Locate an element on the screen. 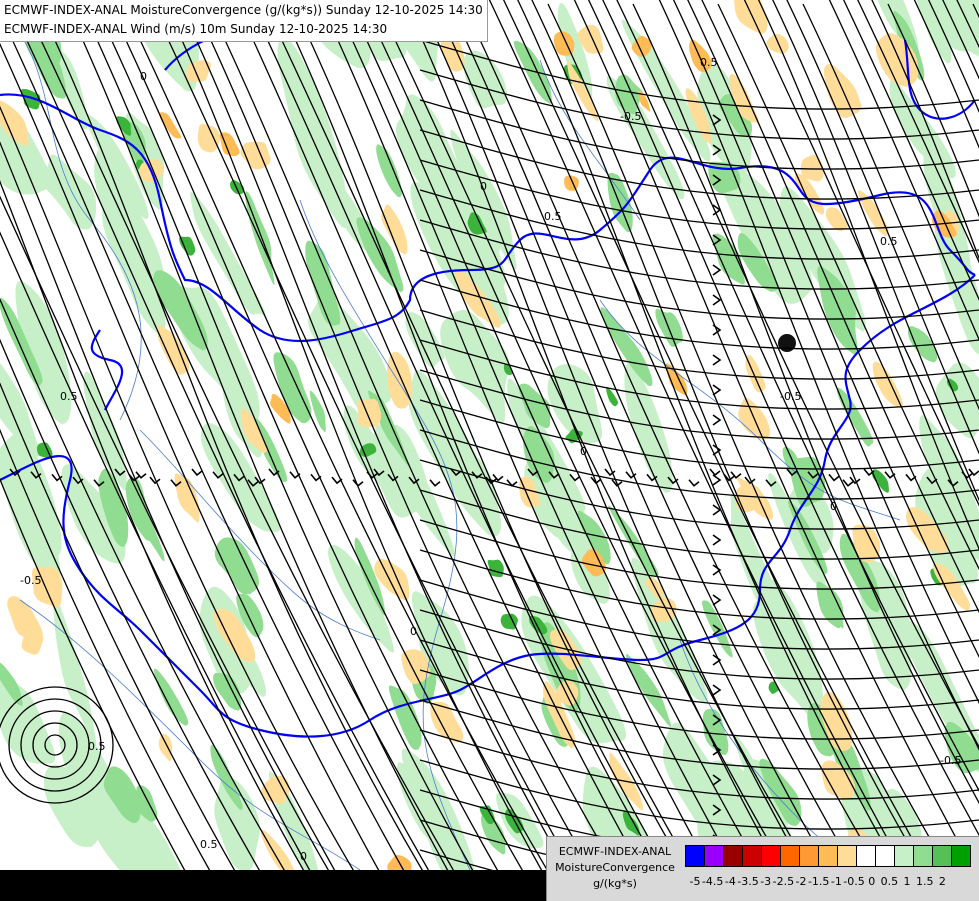 This screenshot has width=979, height=901. legend-tick-label: -4 is located at coordinates (730, 881).